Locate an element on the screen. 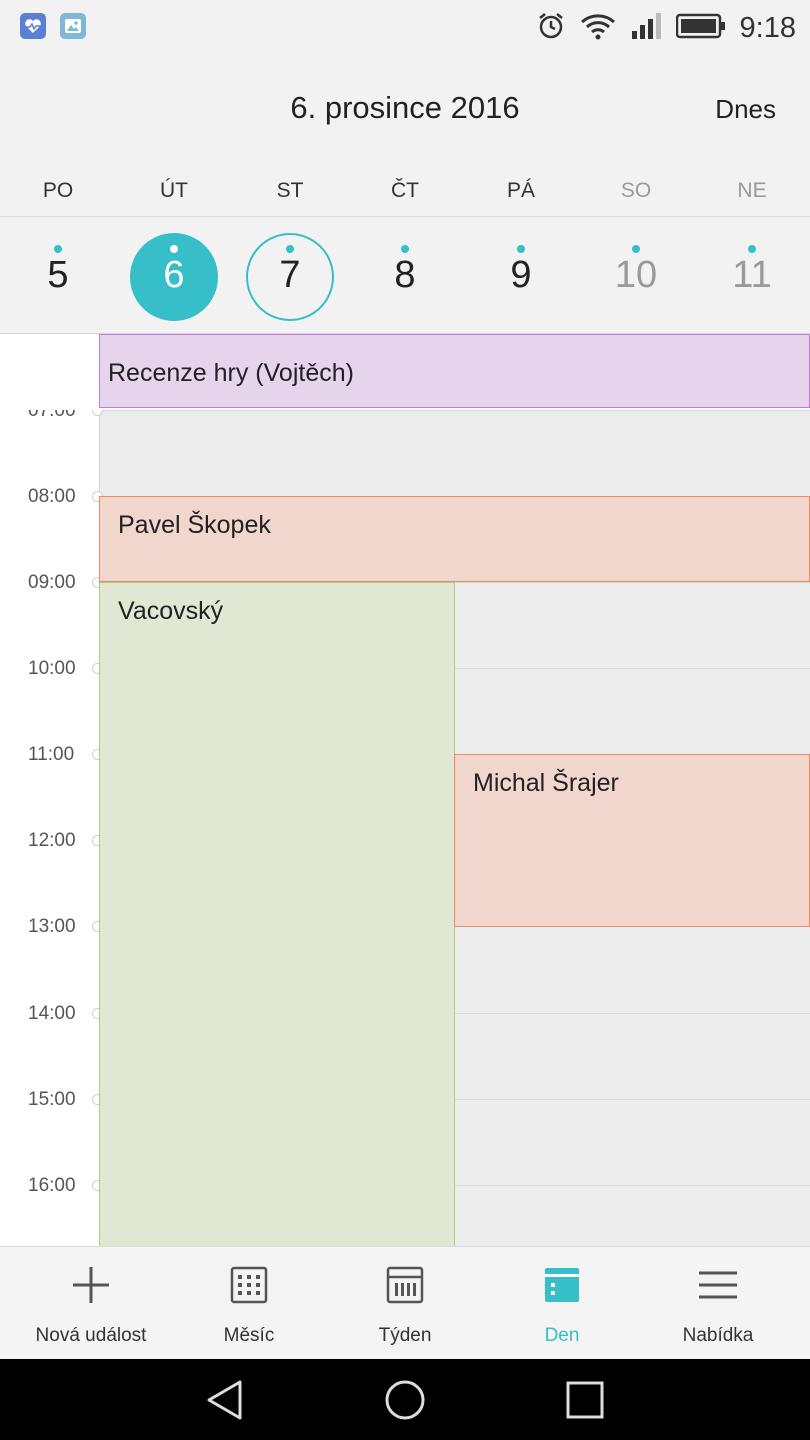 This screenshot has height=1440, width=810. date-number: 7 is located at coordinates (290, 275).